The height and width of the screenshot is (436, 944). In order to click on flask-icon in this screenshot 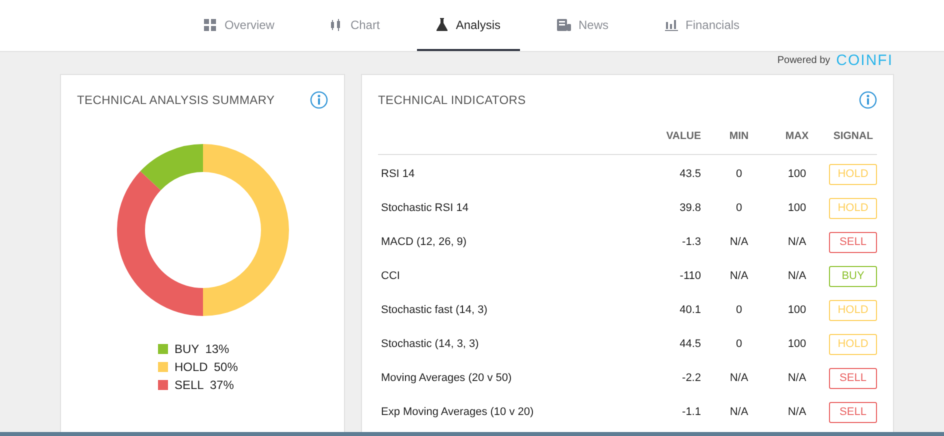, I will do `click(442, 24)`.